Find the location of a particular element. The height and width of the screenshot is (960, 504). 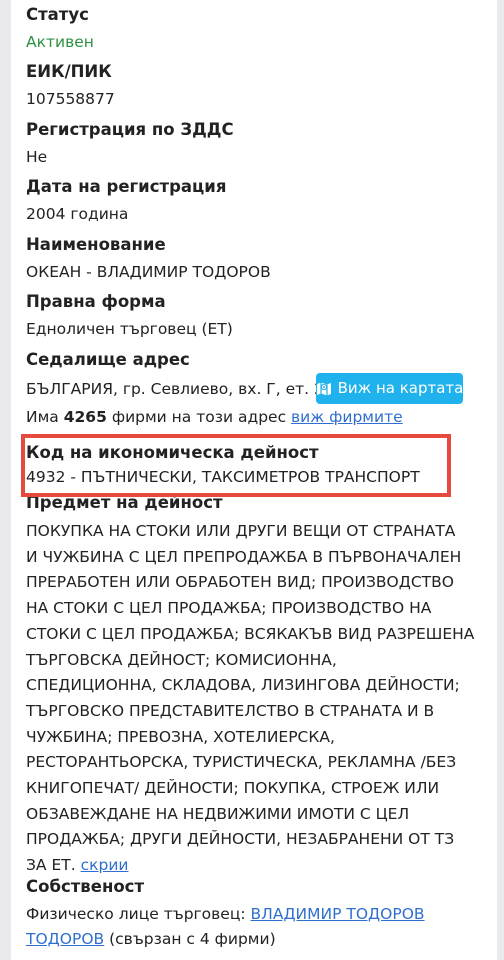

subject-last-line: ЗА ЕТ. скрии is located at coordinates (259, 866).